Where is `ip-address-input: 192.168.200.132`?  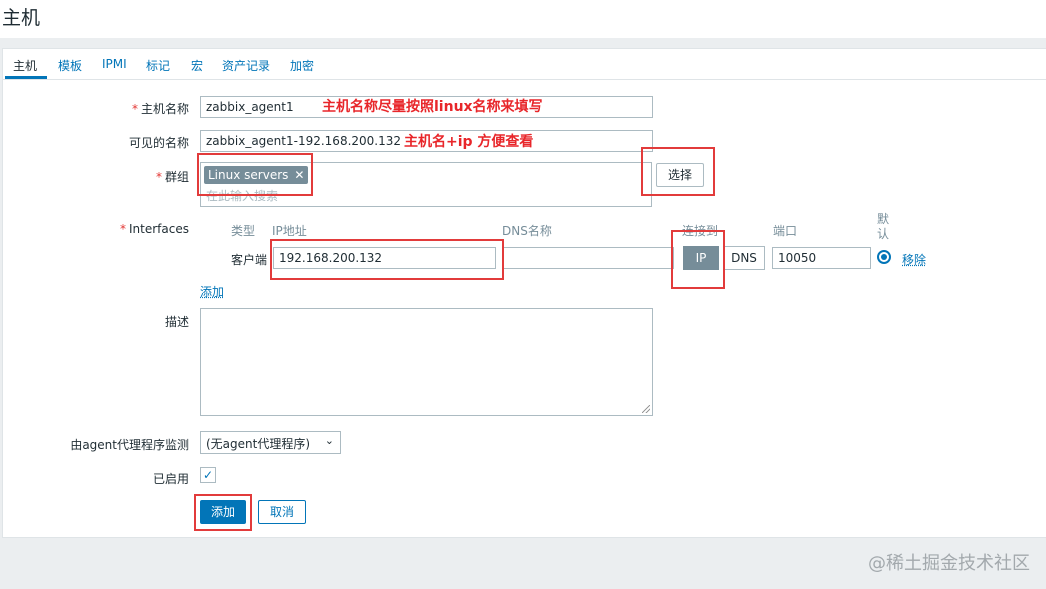 ip-address-input: 192.168.200.132 is located at coordinates (384, 258).